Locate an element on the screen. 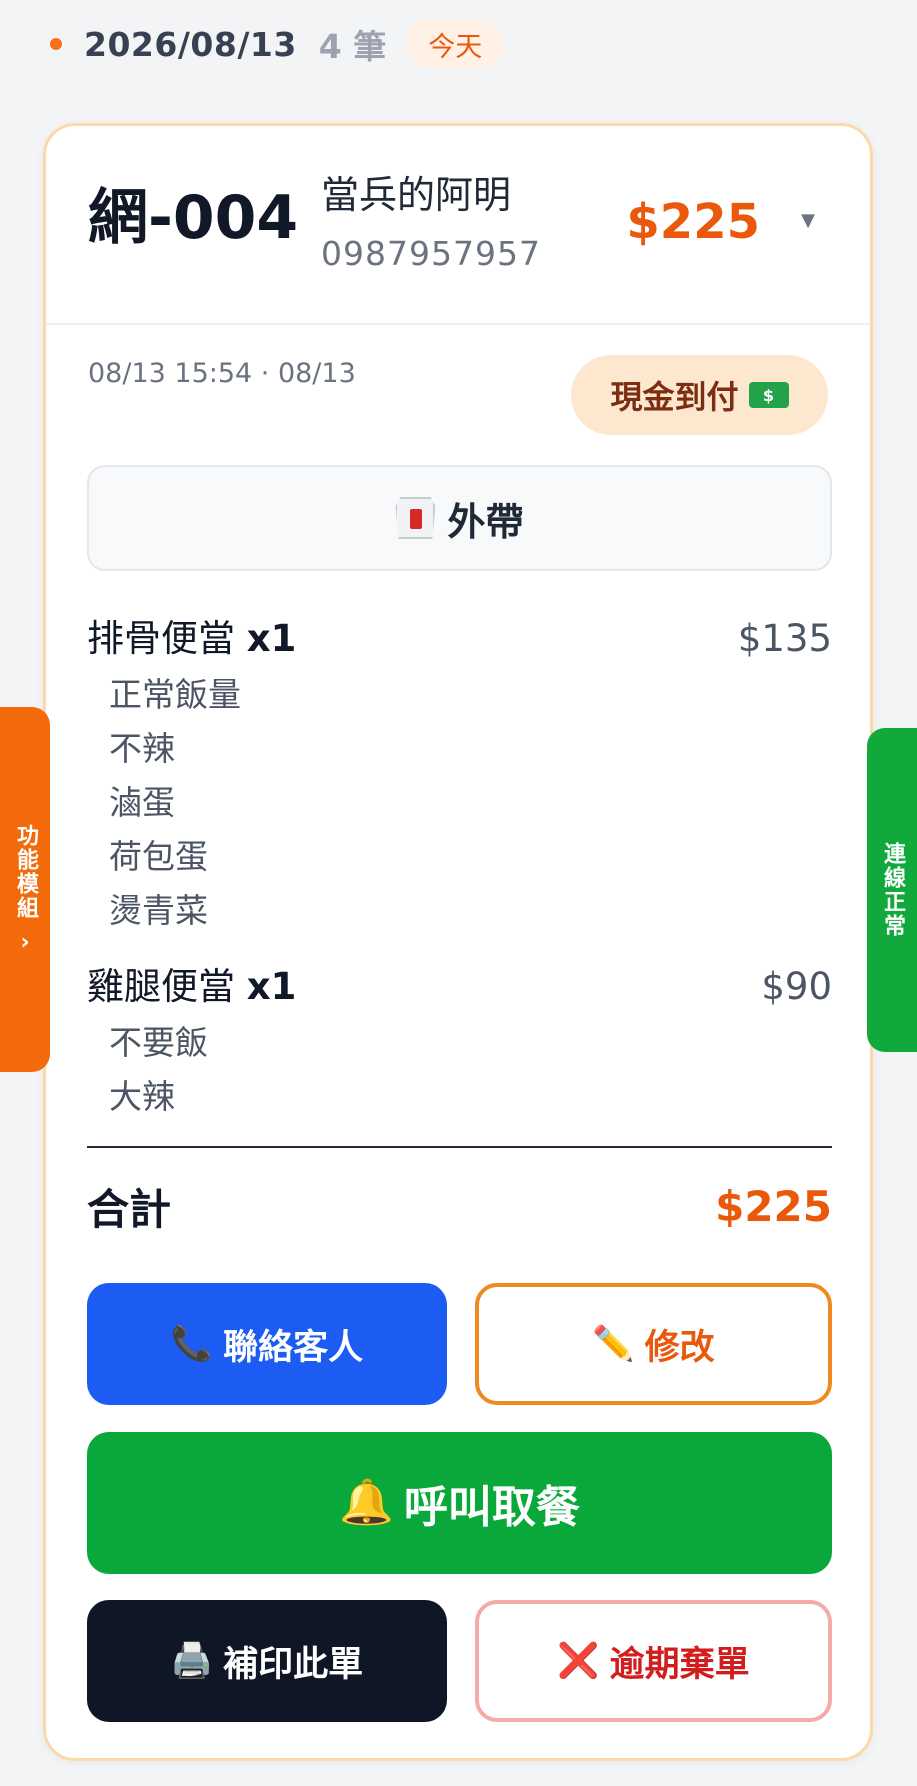  total-divider is located at coordinates (459, 1147).